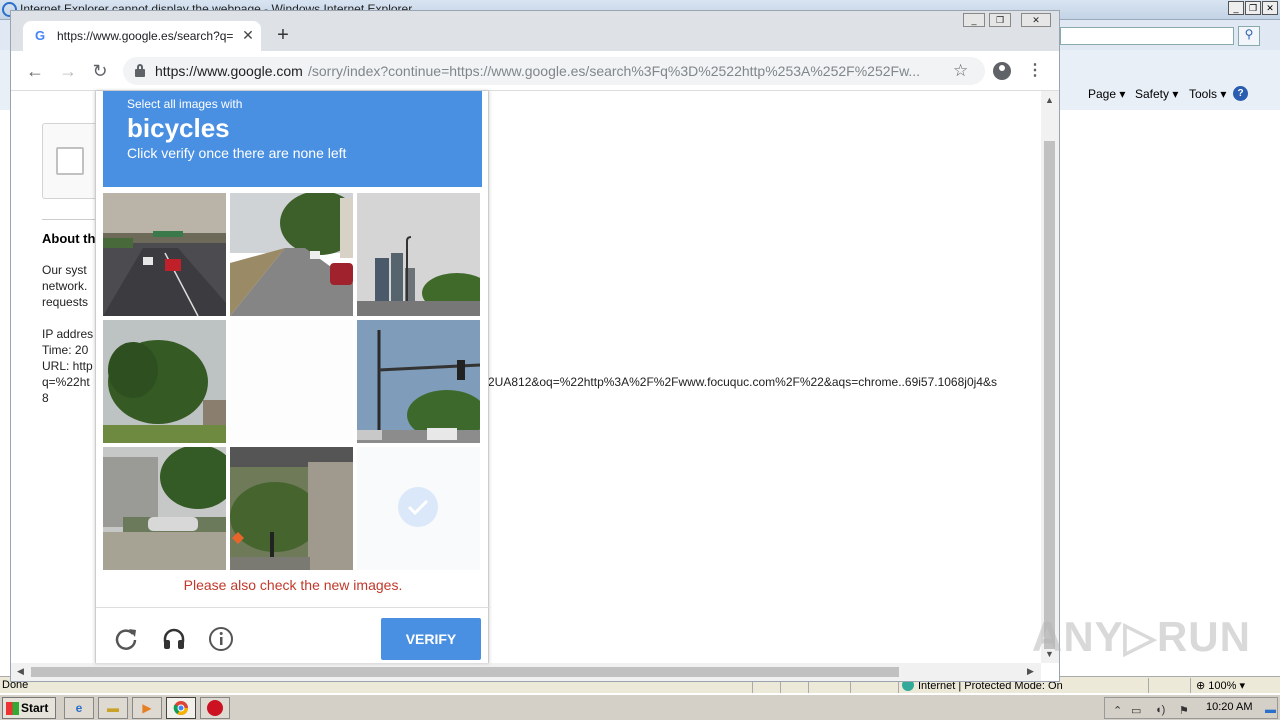 This screenshot has height=720, width=1280. What do you see at coordinates (1002, 71) in the screenshot?
I see `account-icon` at bounding box center [1002, 71].